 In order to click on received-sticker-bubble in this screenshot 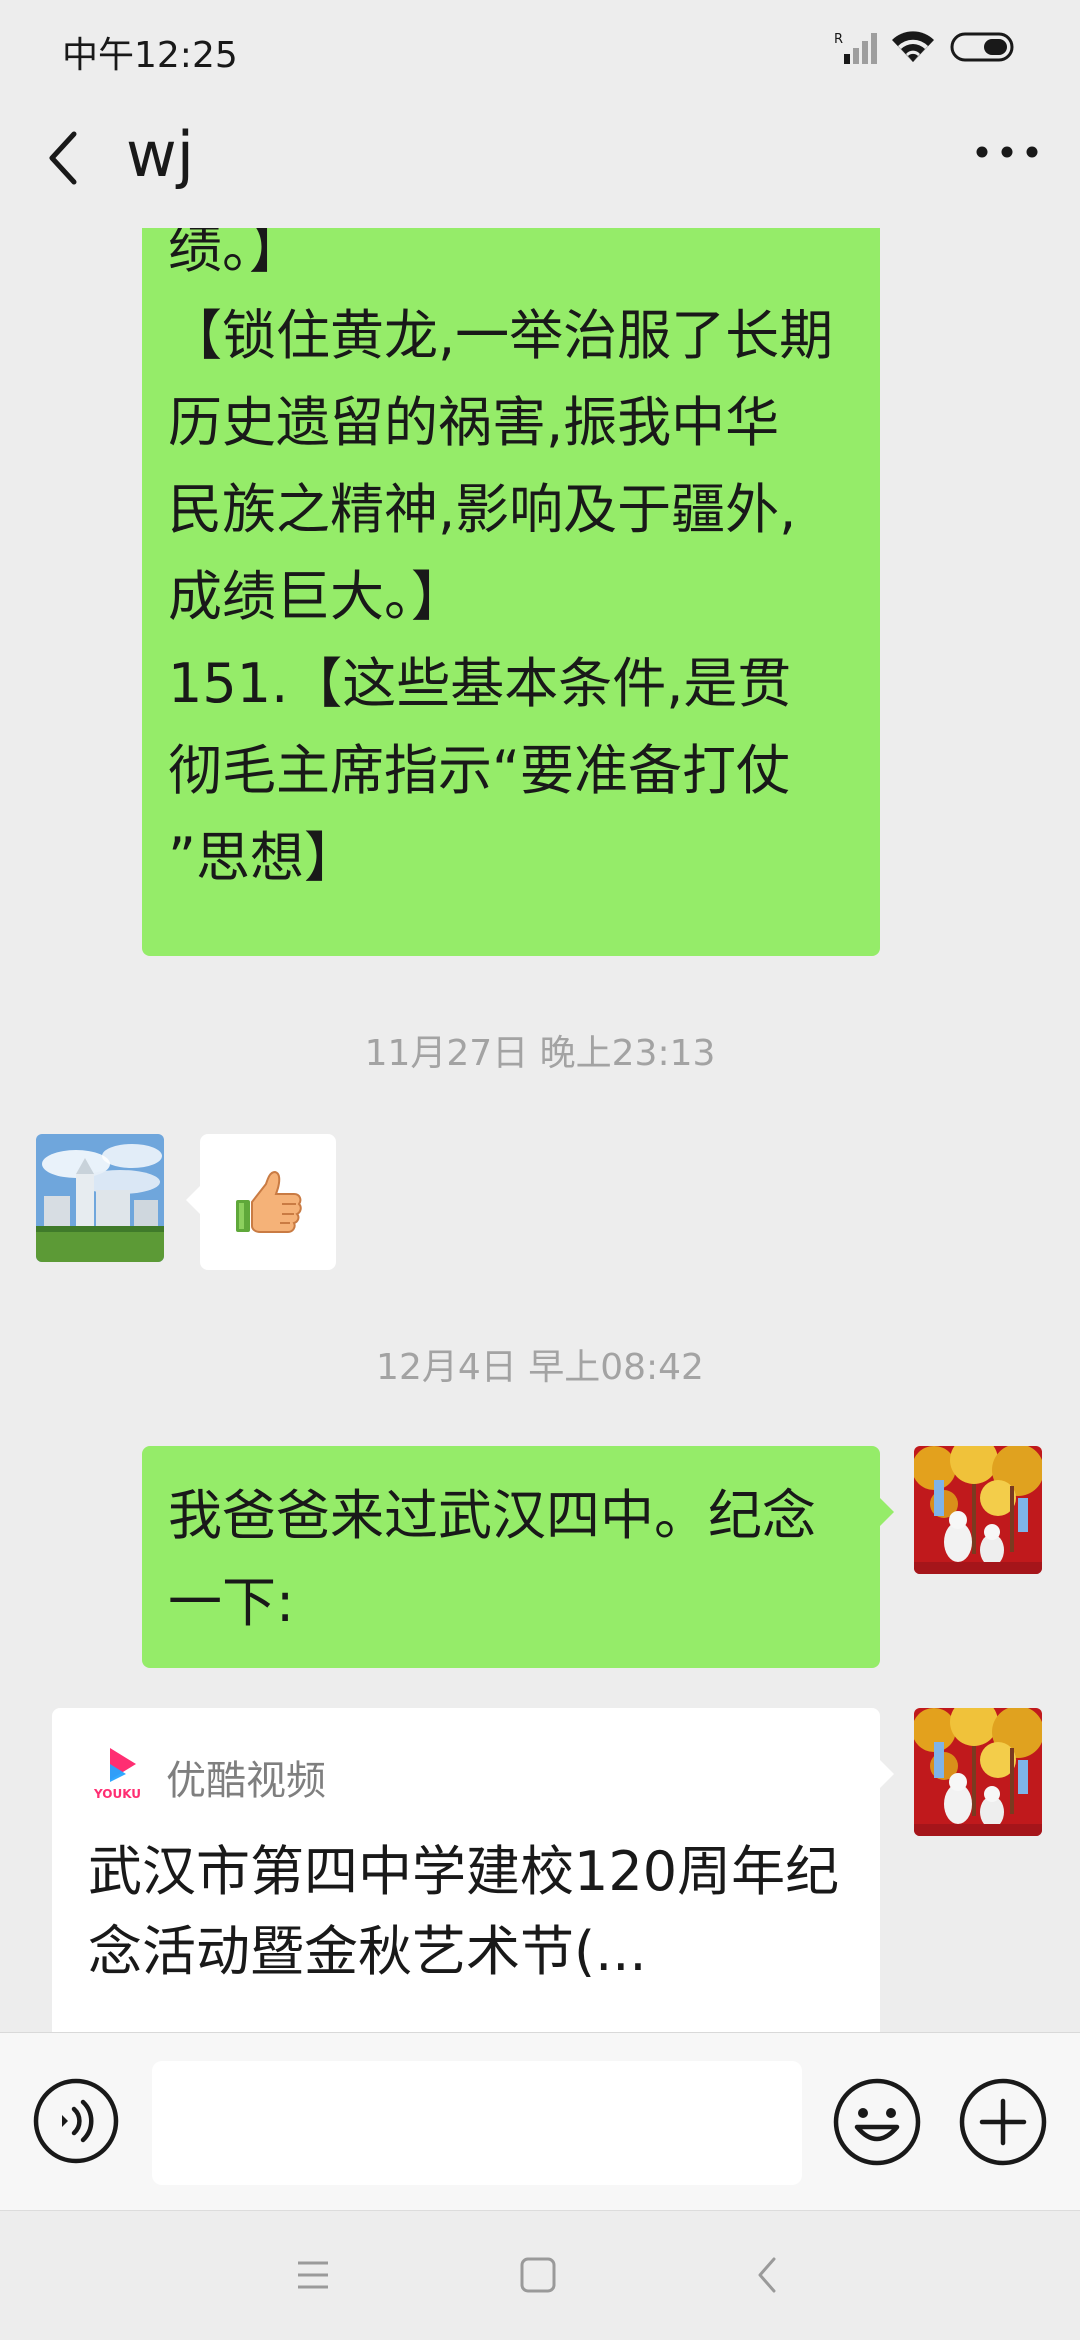, I will do `click(268, 1202)`.